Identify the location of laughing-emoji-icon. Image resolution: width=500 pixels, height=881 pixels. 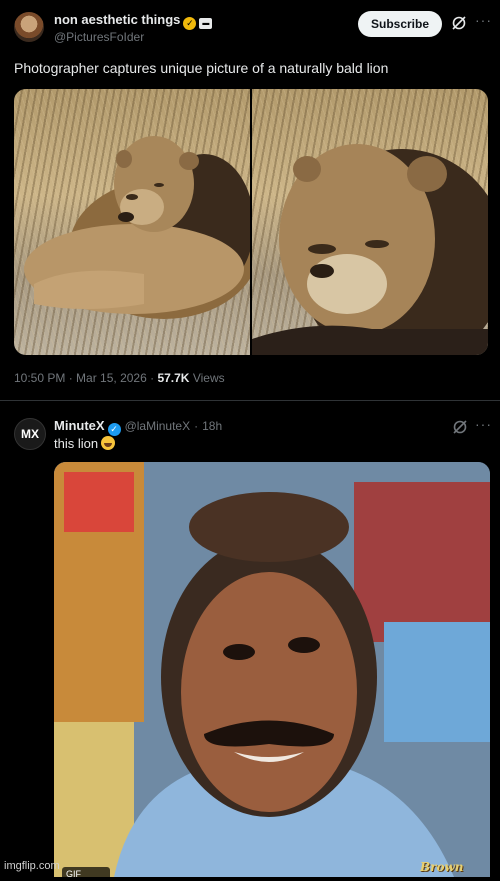
(108, 443).